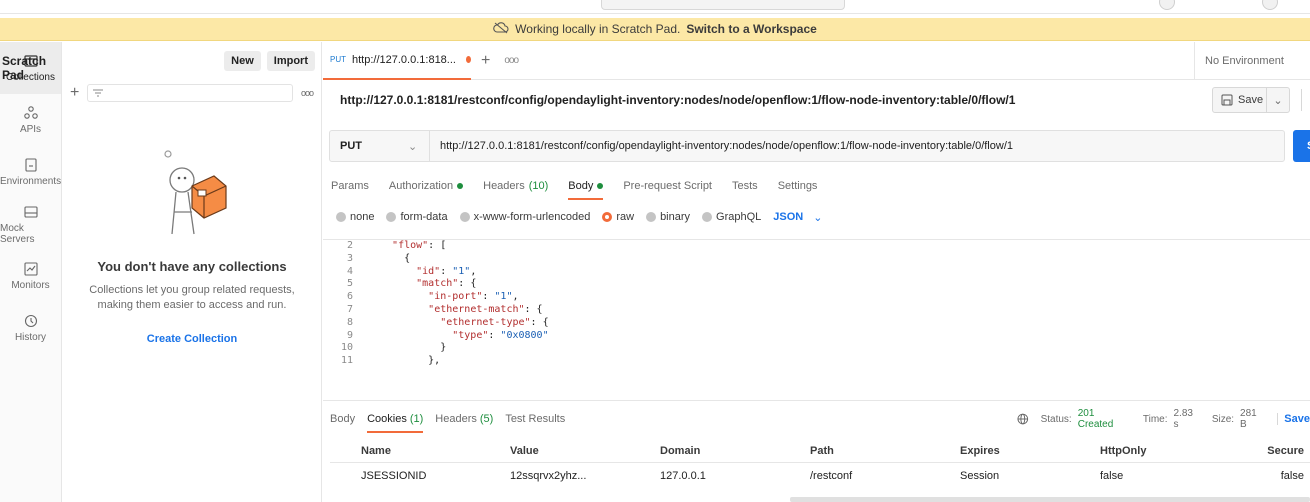 The height and width of the screenshot is (502, 1310). Describe the element at coordinates (524, 217) in the screenshot. I see `body-type-urlencoded: x-www-form-urlencoded` at that location.